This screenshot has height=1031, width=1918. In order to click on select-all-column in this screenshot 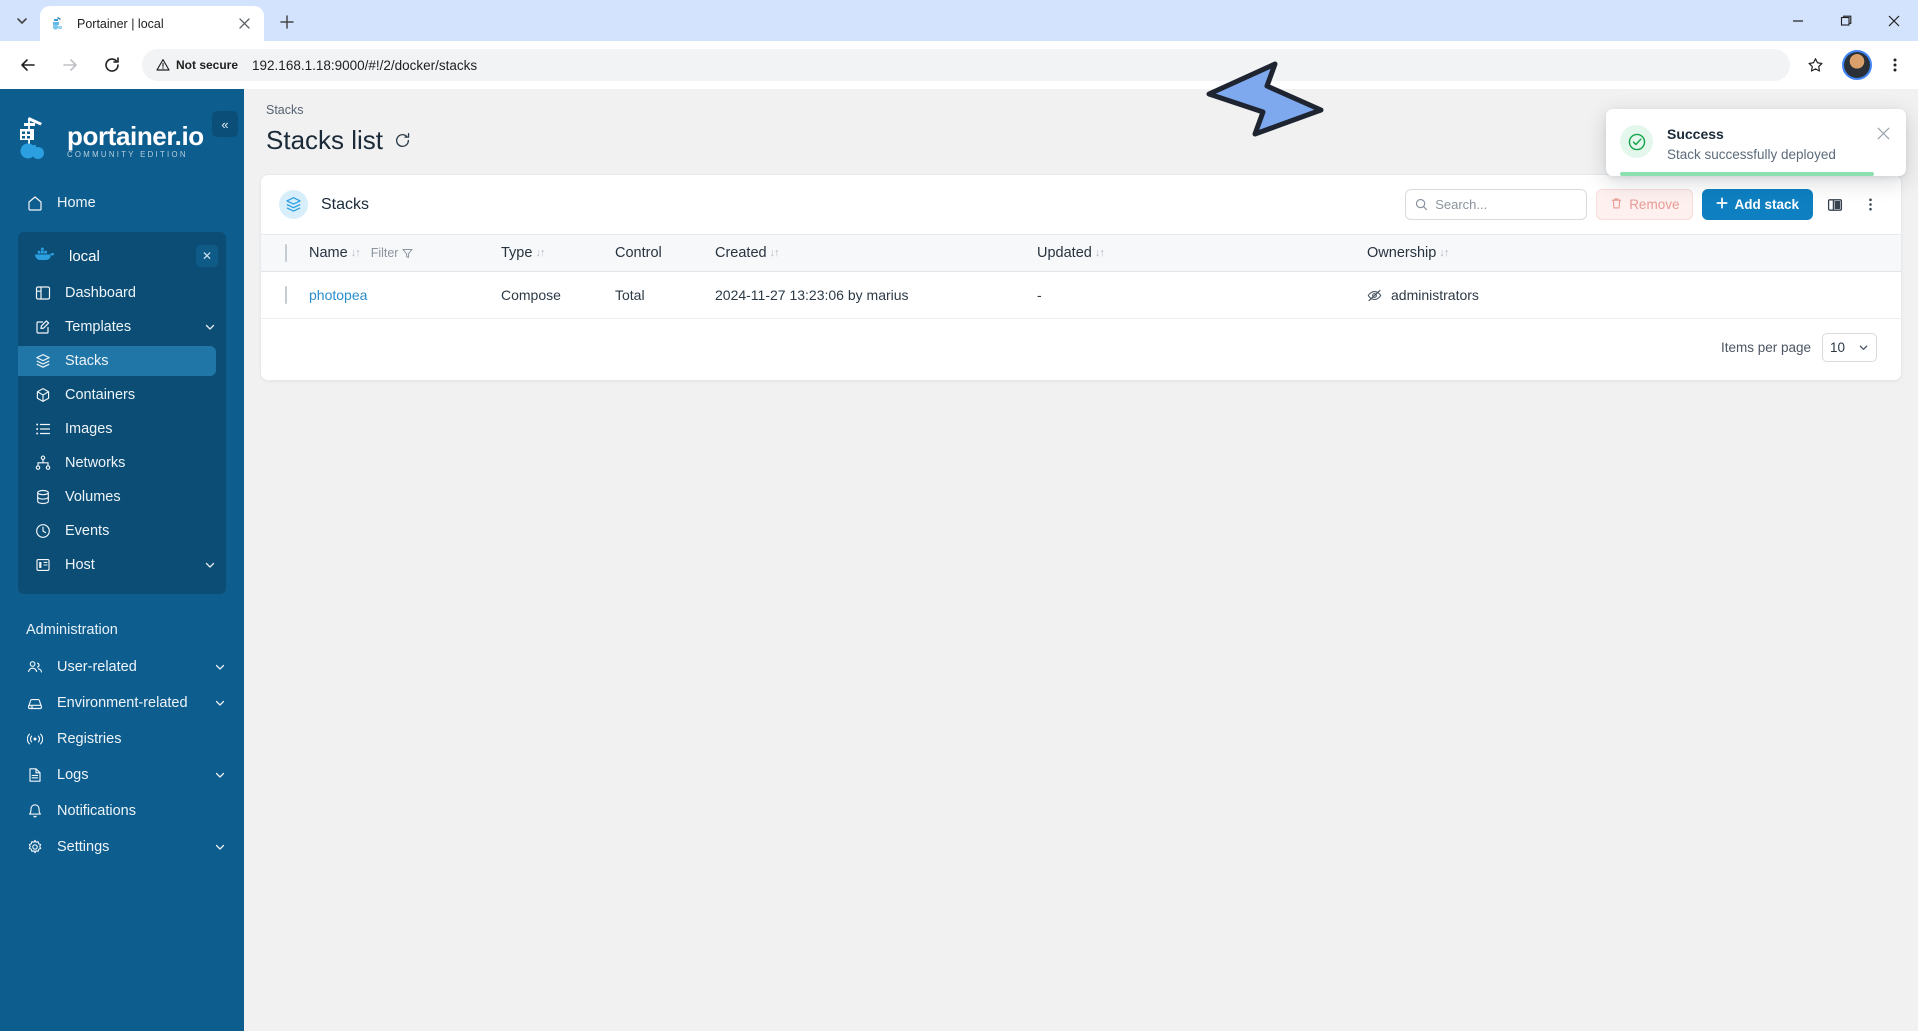, I will do `click(285, 253)`.